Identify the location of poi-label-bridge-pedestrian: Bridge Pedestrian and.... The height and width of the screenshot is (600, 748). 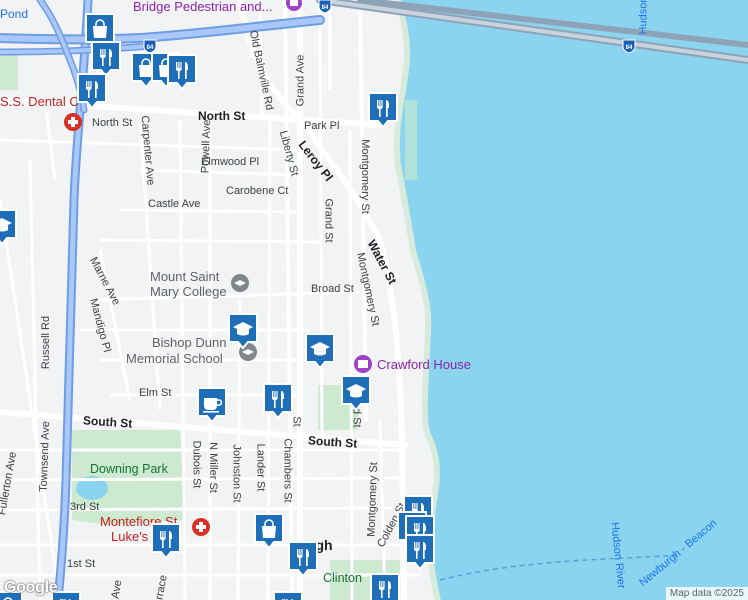
(202, 6).